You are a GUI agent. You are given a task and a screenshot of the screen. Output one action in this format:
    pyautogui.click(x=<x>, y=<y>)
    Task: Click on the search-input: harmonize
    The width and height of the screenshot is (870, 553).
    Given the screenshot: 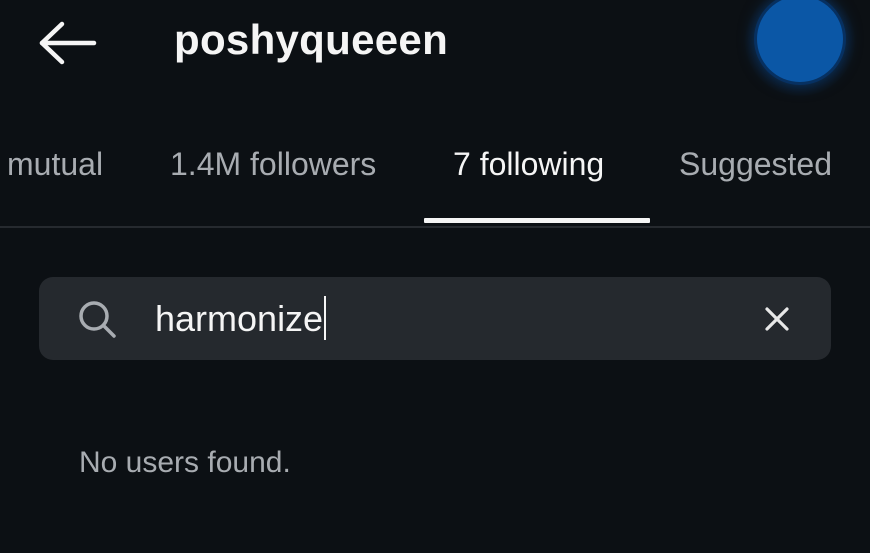 What is the action you would take?
    pyautogui.click(x=241, y=319)
    